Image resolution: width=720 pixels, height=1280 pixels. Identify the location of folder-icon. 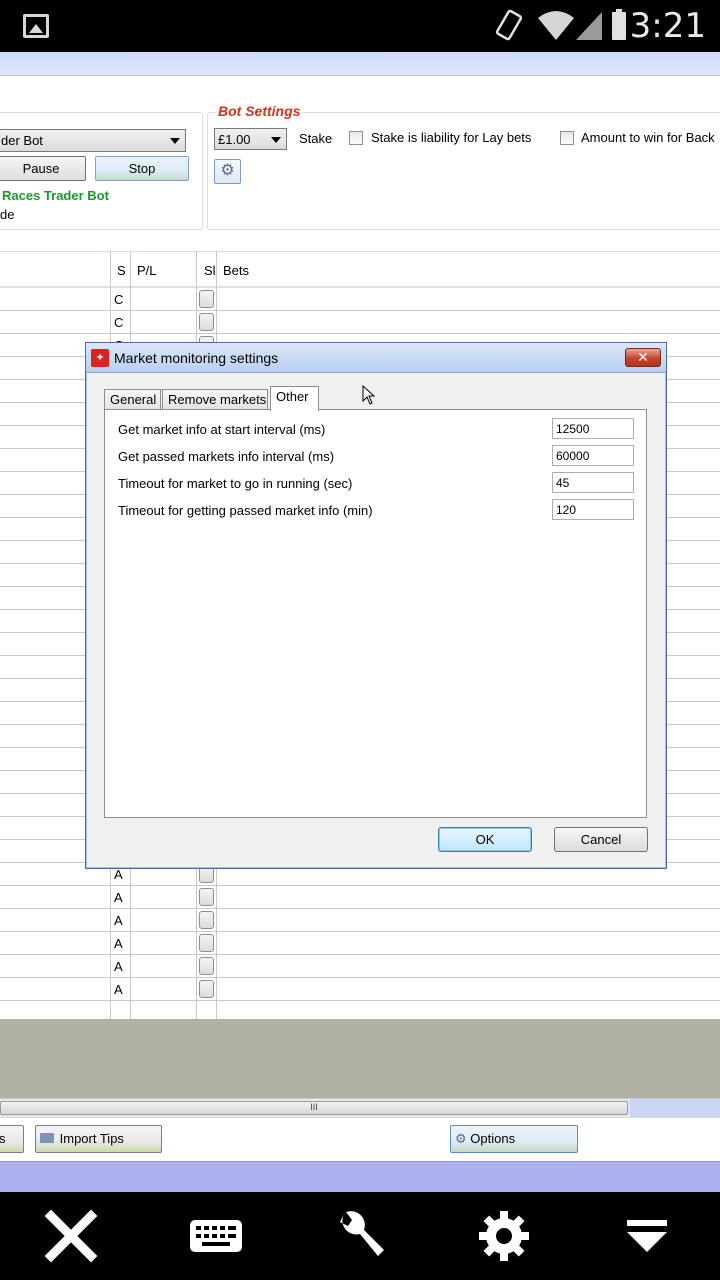
(47, 1138).